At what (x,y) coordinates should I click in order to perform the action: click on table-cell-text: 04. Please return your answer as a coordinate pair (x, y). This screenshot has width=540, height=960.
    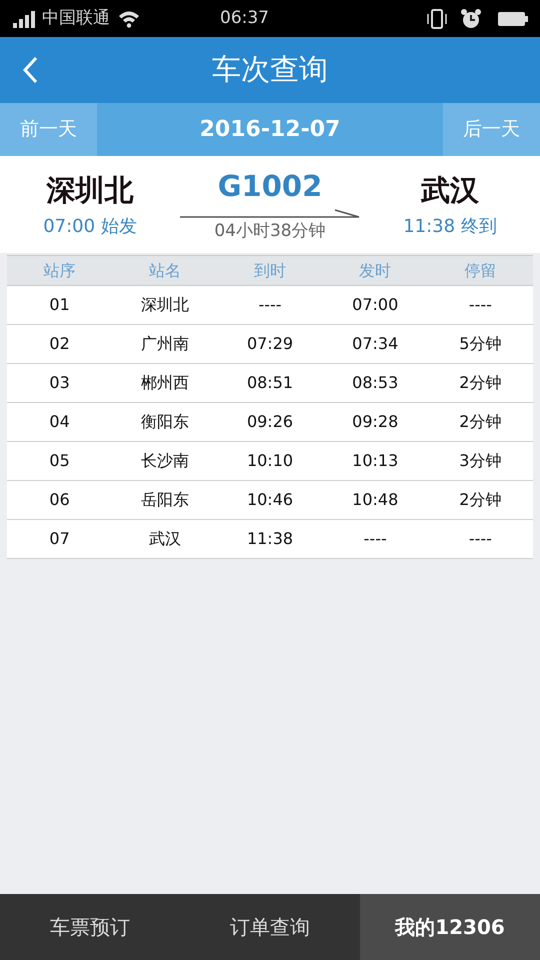
    Looking at the image, I should click on (59, 422).